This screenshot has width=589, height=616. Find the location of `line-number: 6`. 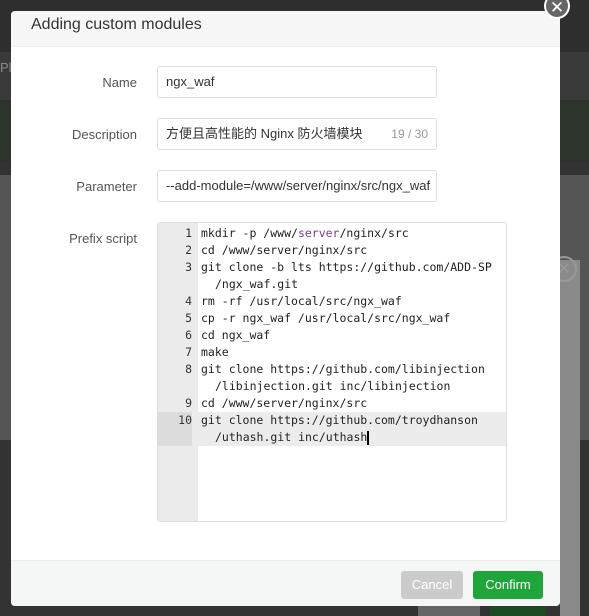

line-number: 6 is located at coordinates (188, 335).